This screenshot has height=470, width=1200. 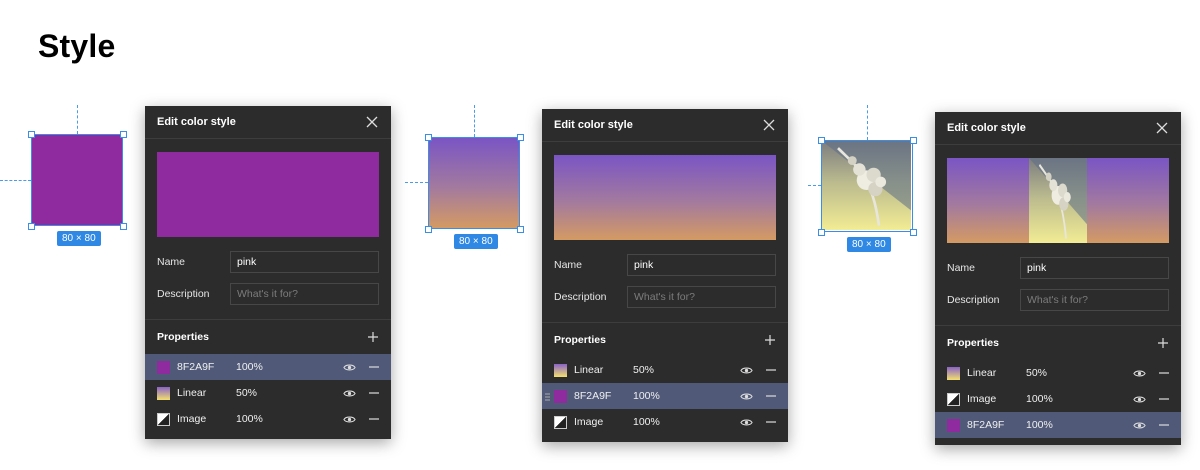 I want to click on property-name: 8F2A9F, so click(x=986, y=425).